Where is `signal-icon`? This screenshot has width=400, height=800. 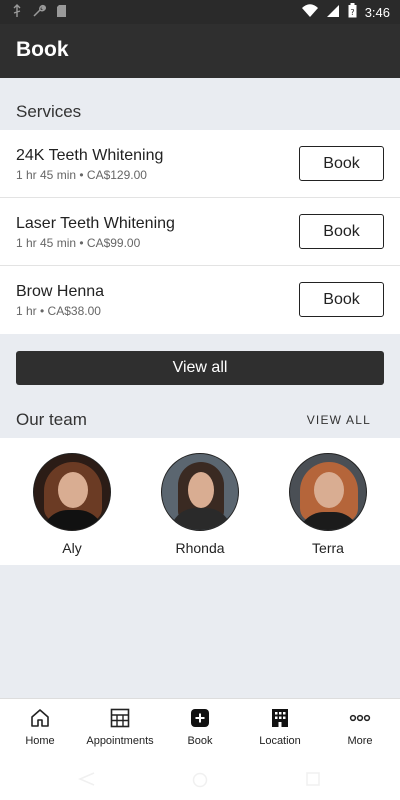
signal-icon is located at coordinates (333, 12).